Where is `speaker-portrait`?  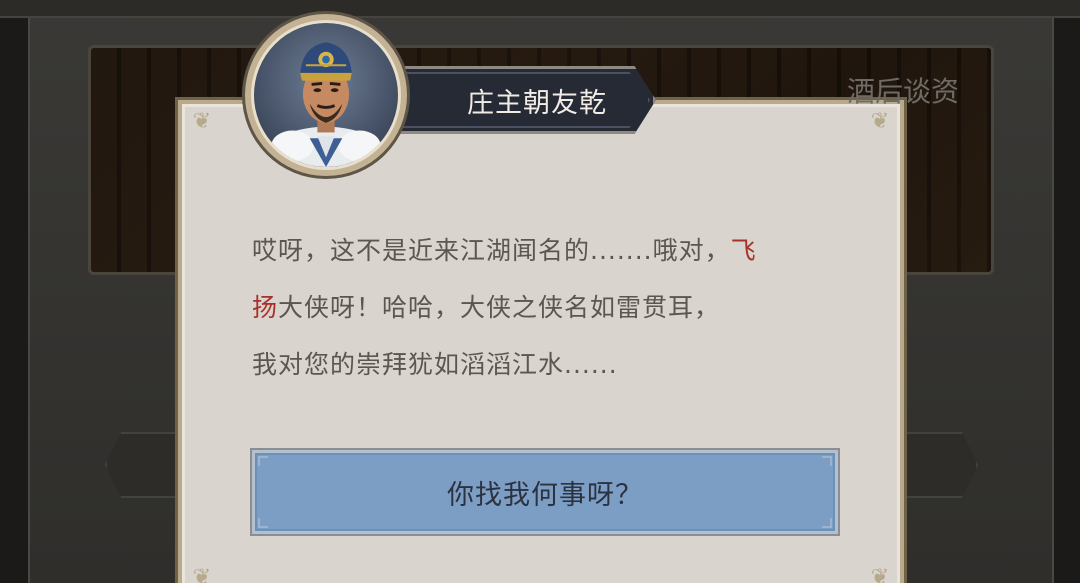 speaker-portrait is located at coordinates (326, 95).